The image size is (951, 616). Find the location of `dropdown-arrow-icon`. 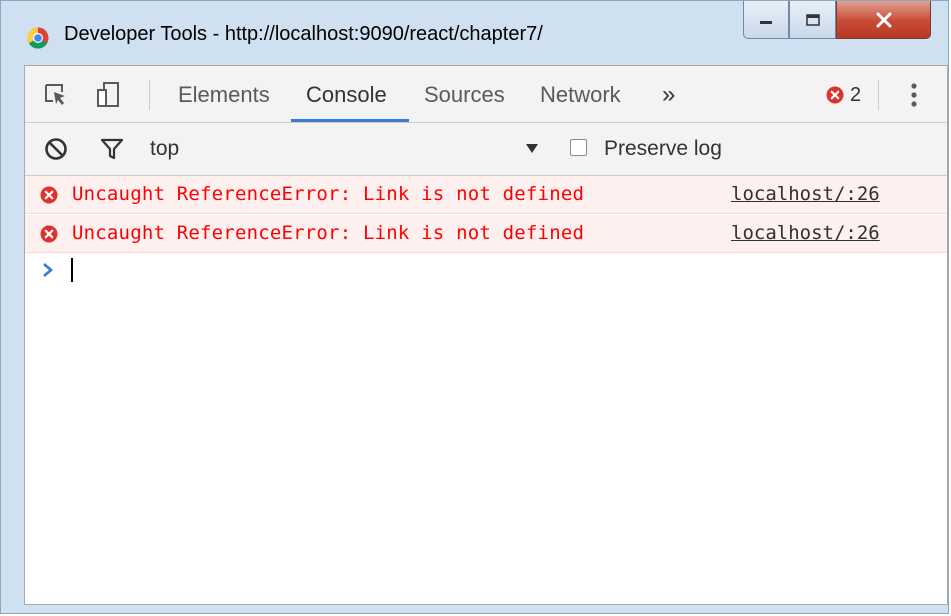

dropdown-arrow-icon is located at coordinates (532, 148).